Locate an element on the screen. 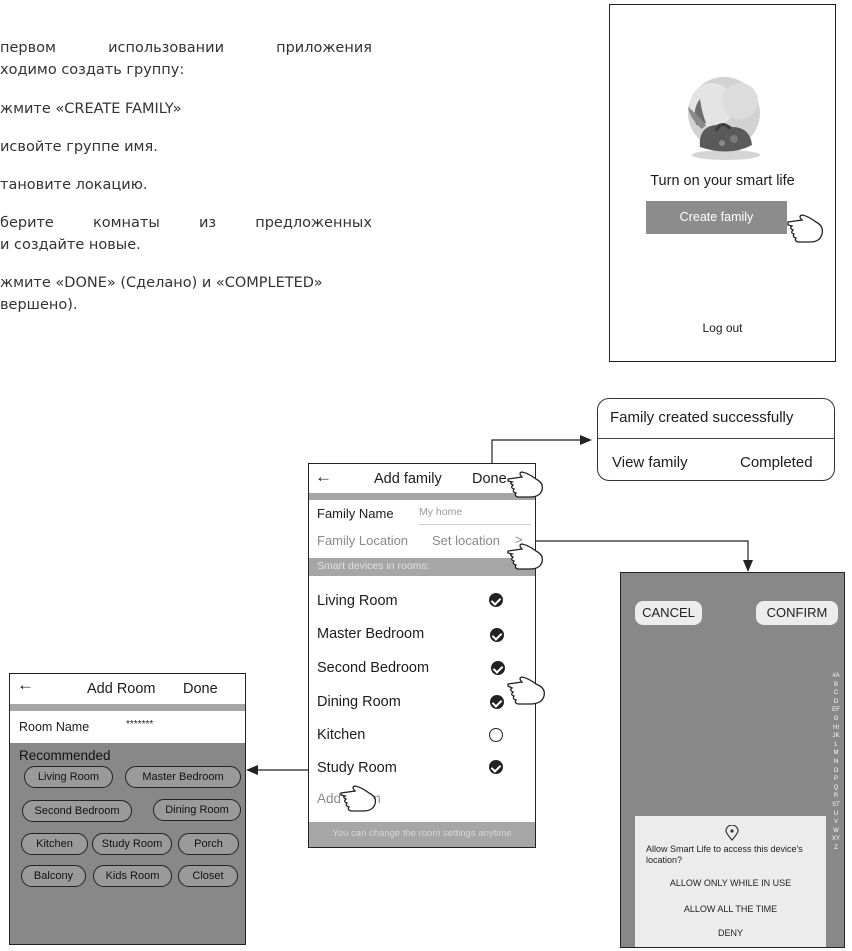 This screenshot has width=852, height=951. footer-note: You can change the room settings anytime is located at coordinates (422, 833).